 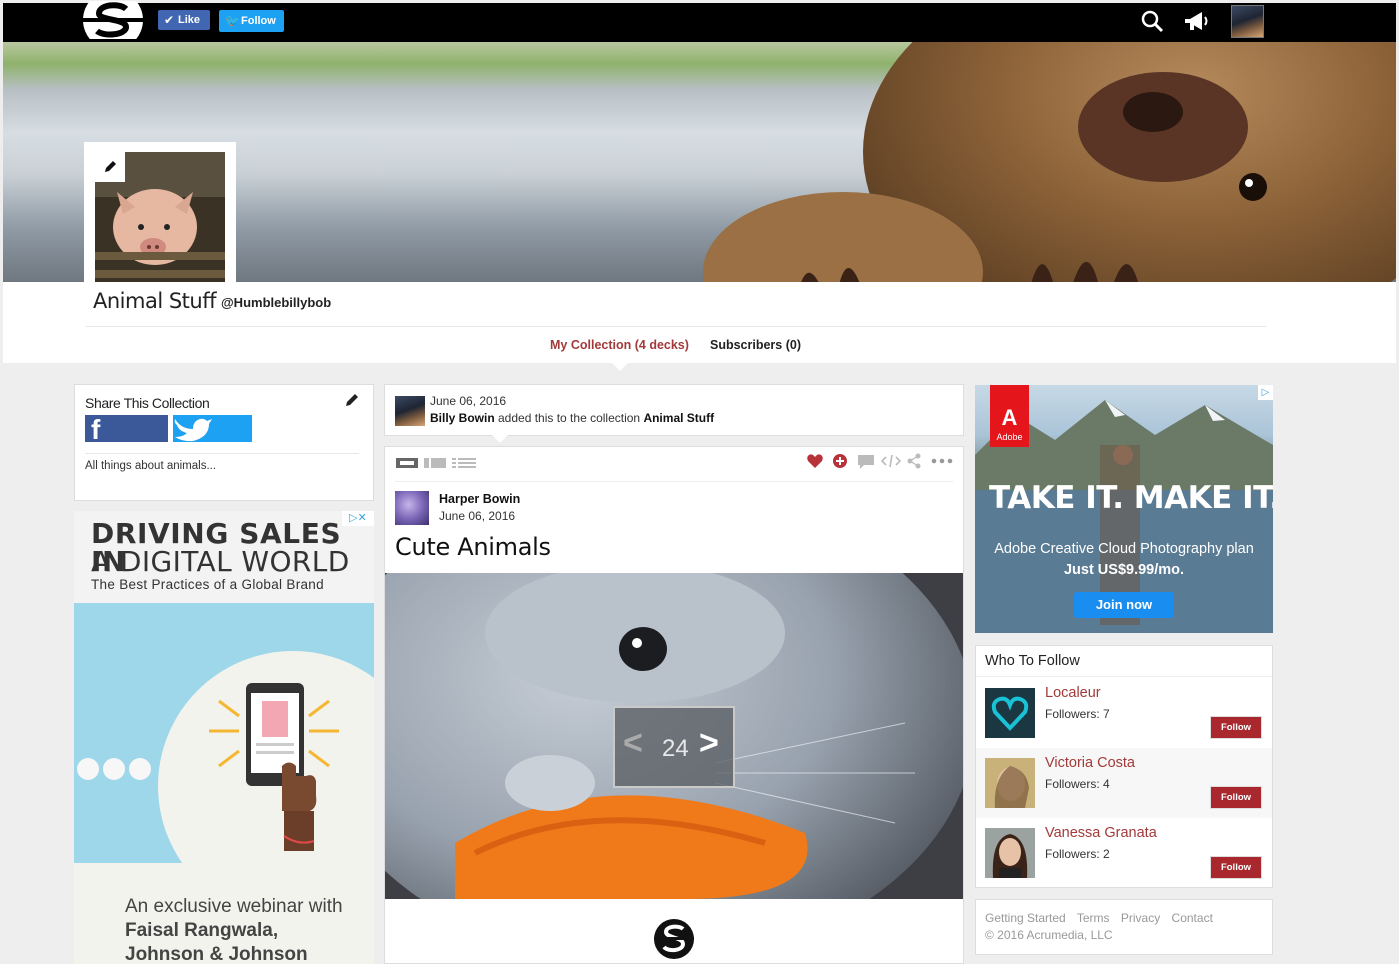 What do you see at coordinates (1049, 935) in the screenshot?
I see `copyright: © 2016 Acrumedia, LLC` at bounding box center [1049, 935].